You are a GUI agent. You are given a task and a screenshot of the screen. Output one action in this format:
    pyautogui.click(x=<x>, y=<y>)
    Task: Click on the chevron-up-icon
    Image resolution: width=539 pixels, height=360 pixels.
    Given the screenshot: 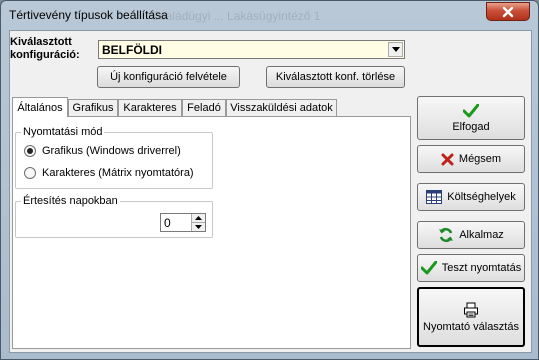 What is the action you would take?
    pyautogui.click(x=198, y=218)
    